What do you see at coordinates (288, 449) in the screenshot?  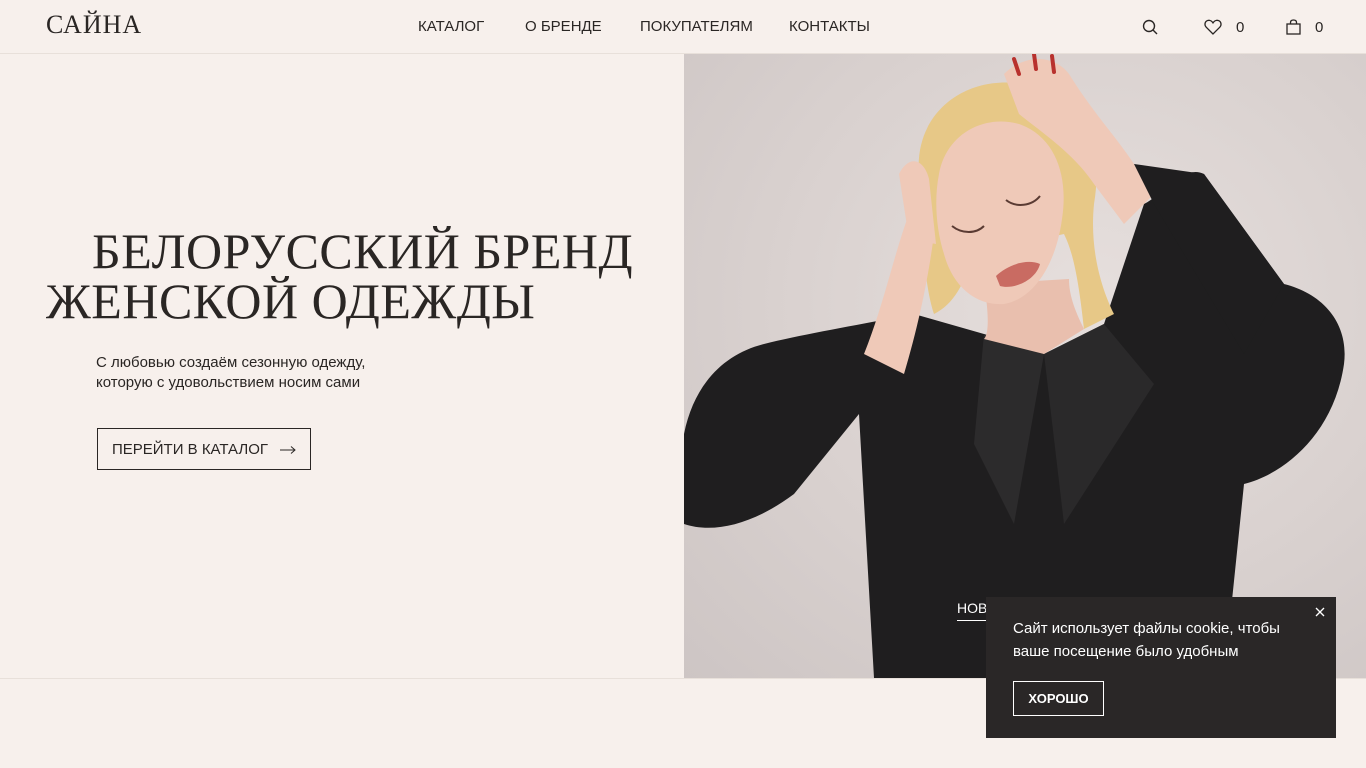 I see `arrow-right-icon` at bounding box center [288, 449].